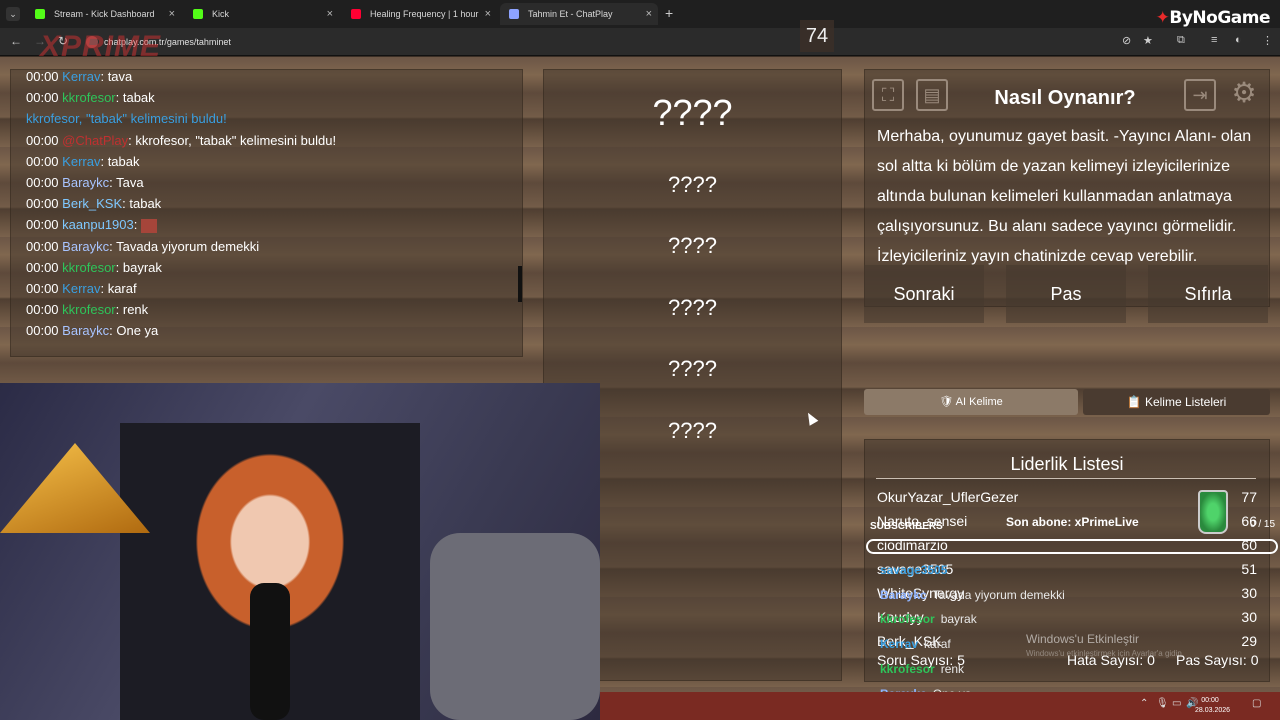  Describe the element at coordinates (958, 619) in the screenshot. I see `overlay-chat-message: bayrak` at that location.